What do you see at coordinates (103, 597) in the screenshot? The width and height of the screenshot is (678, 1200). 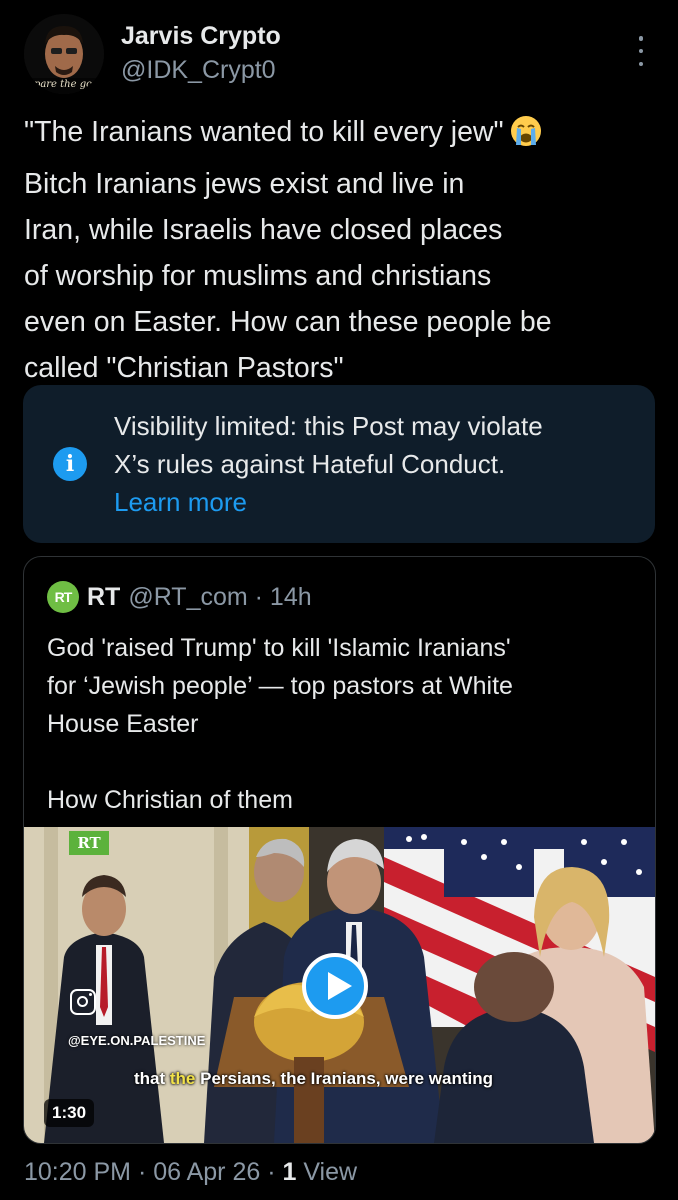 I see `quoted-author-name: RT` at bounding box center [103, 597].